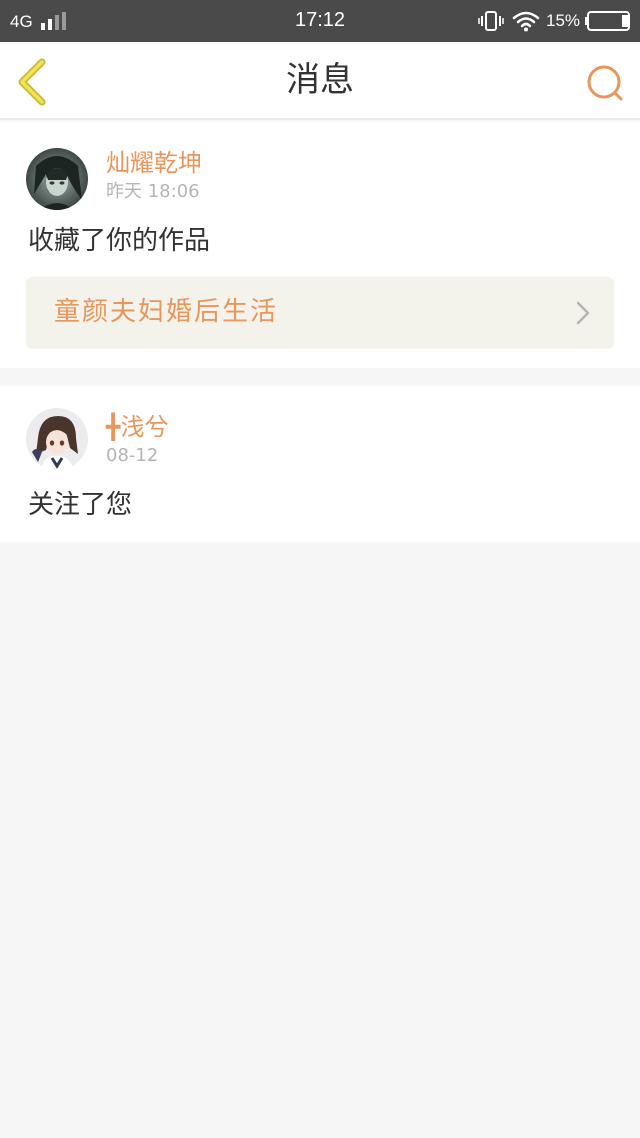  I want to click on search-icon, so click(605, 83).